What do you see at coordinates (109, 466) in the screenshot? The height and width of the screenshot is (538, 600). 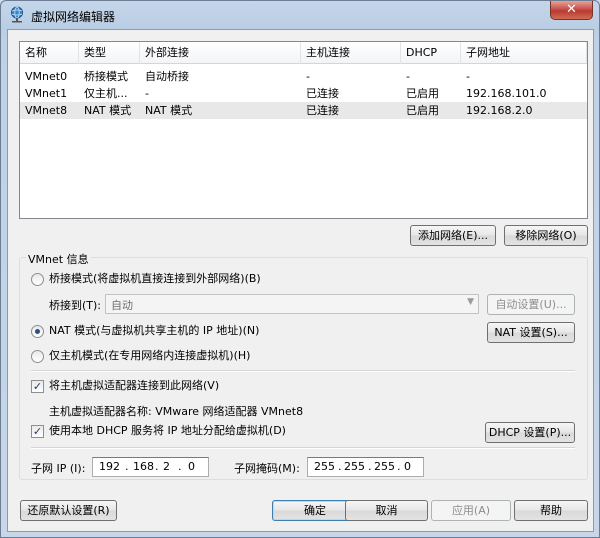 I see `subnet-ip-octet-1: 192` at bounding box center [109, 466].